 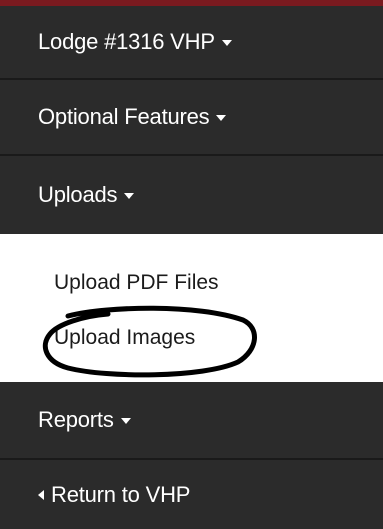 I want to click on upload-pdf-files-link: Upload PDF Files, so click(x=136, y=283).